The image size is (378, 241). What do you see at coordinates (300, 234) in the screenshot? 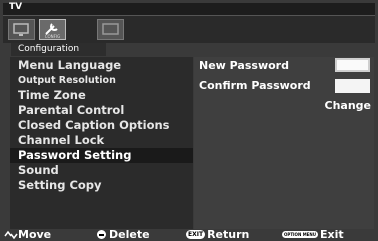
I see `option-menu-key-icon: OPTION MENU` at bounding box center [300, 234].